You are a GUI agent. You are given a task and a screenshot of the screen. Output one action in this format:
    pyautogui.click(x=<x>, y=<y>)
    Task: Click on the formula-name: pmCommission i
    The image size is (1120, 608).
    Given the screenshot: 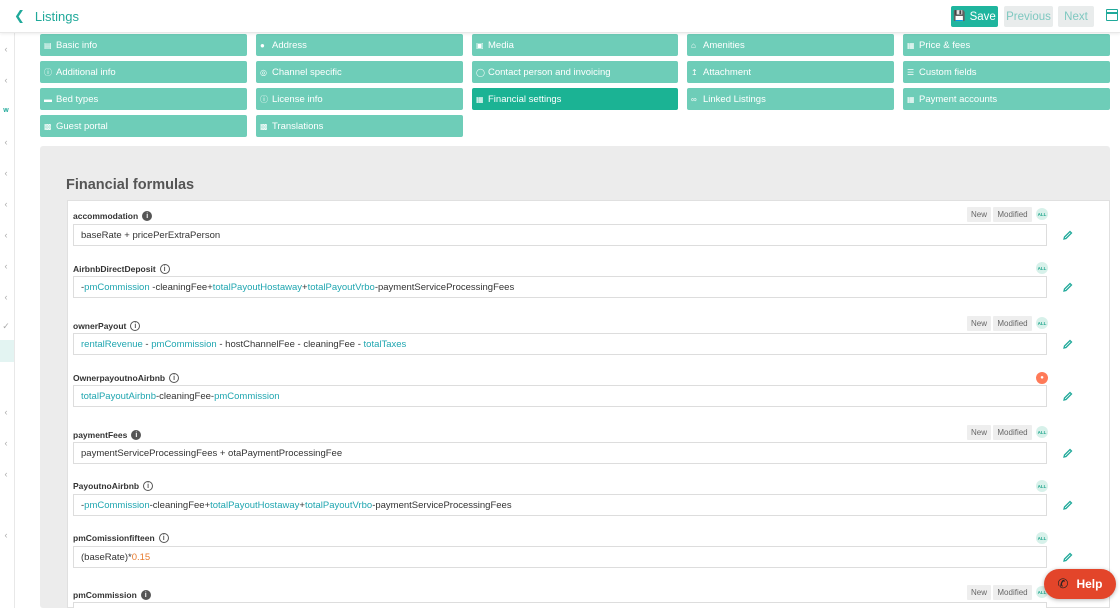 What is the action you would take?
    pyautogui.click(x=112, y=595)
    